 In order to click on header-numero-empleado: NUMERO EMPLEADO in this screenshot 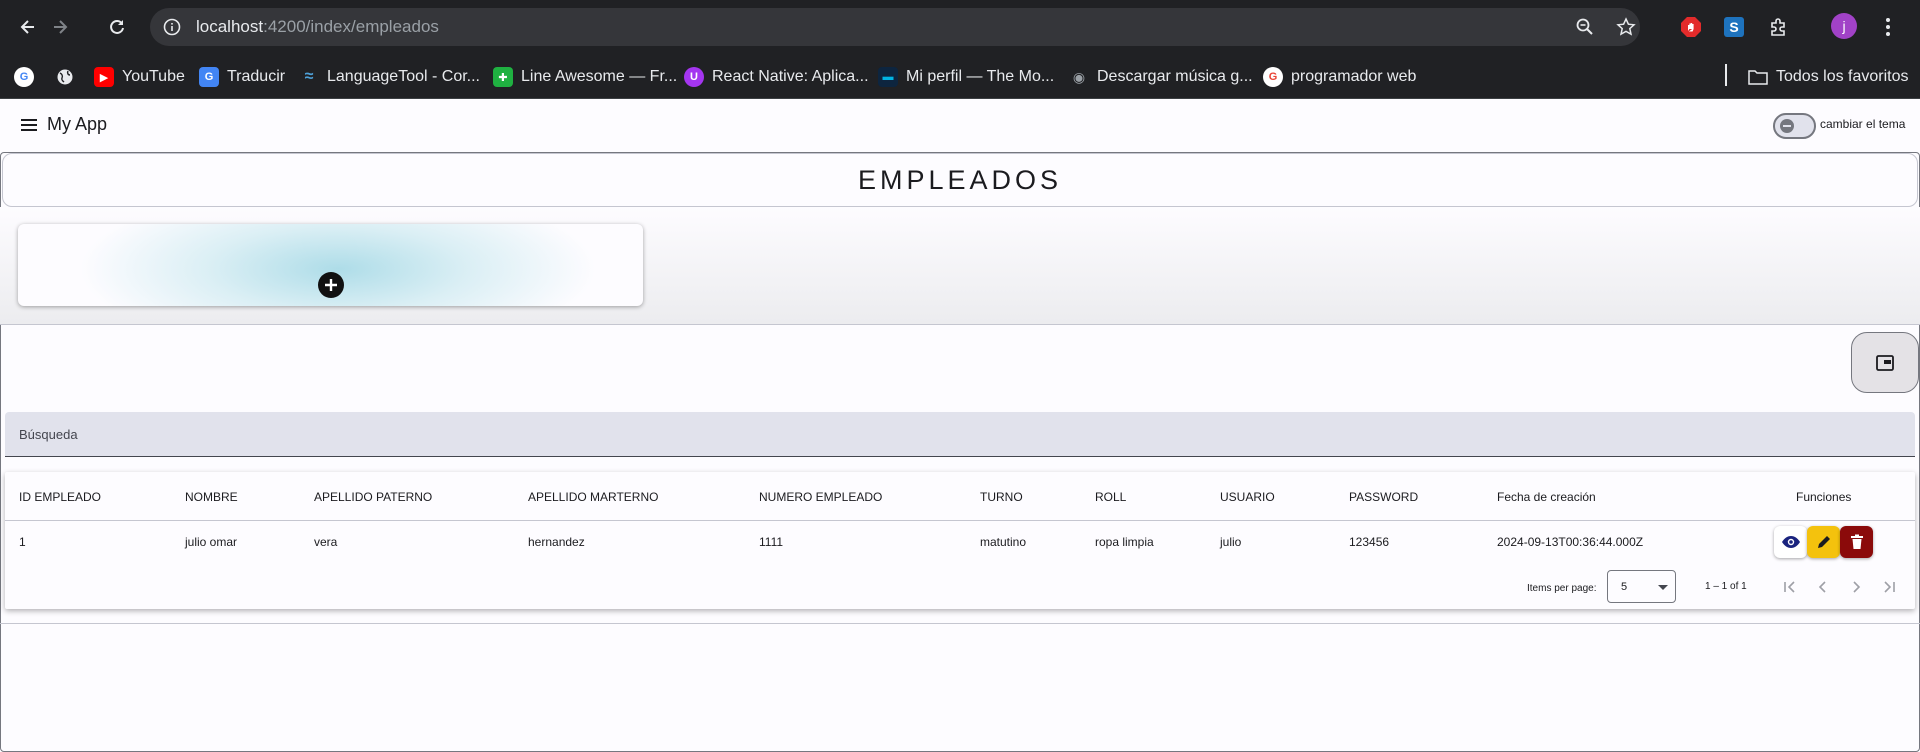, I will do `click(820, 497)`.